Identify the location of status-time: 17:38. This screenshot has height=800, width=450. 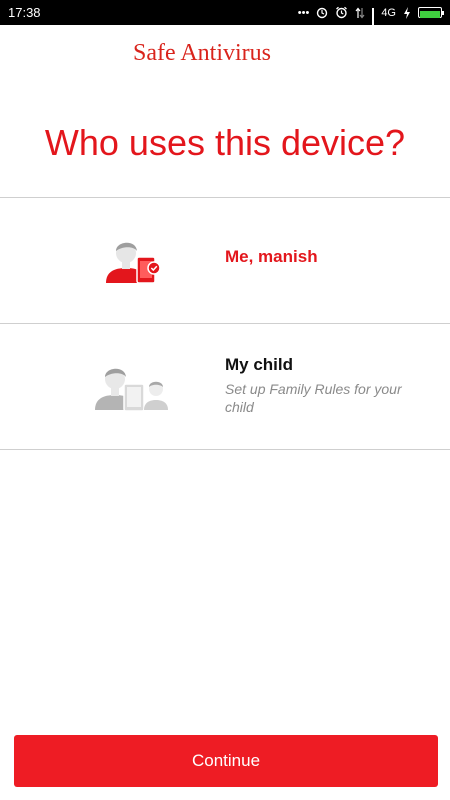
(24, 12).